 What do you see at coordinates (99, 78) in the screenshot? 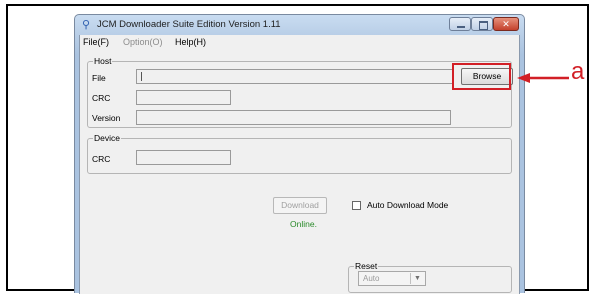
I see `host-file-label: File` at bounding box center [99, 78].